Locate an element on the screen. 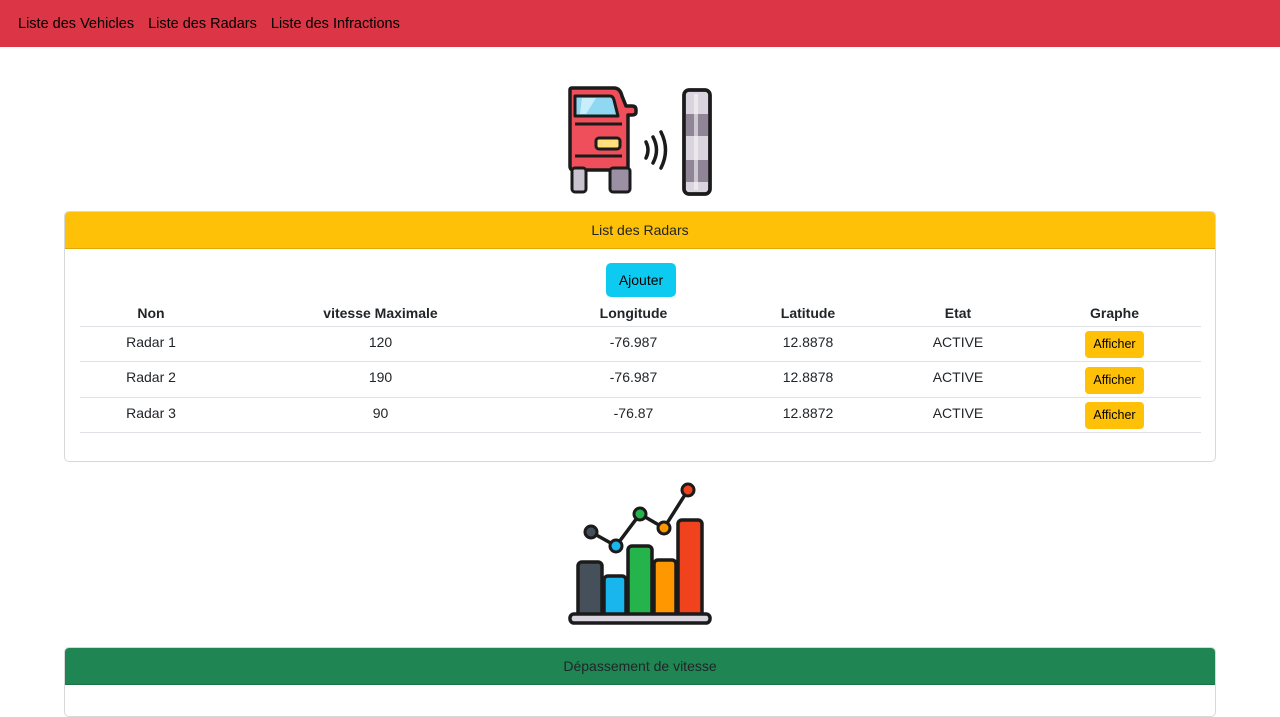 This screenshot has height=717, width=1280. cell-max-speed: 120 is located at coordinates (380, 344).